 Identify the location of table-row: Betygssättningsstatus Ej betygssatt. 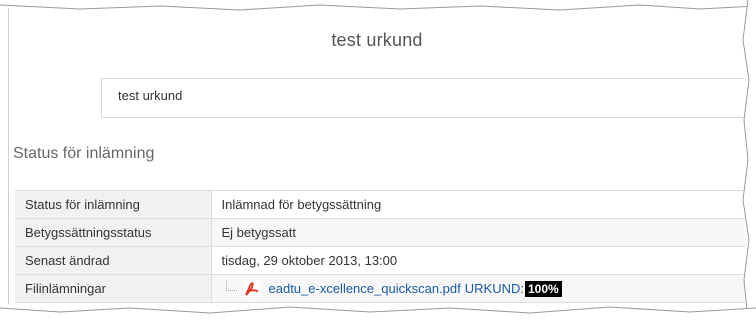
(380, 232).